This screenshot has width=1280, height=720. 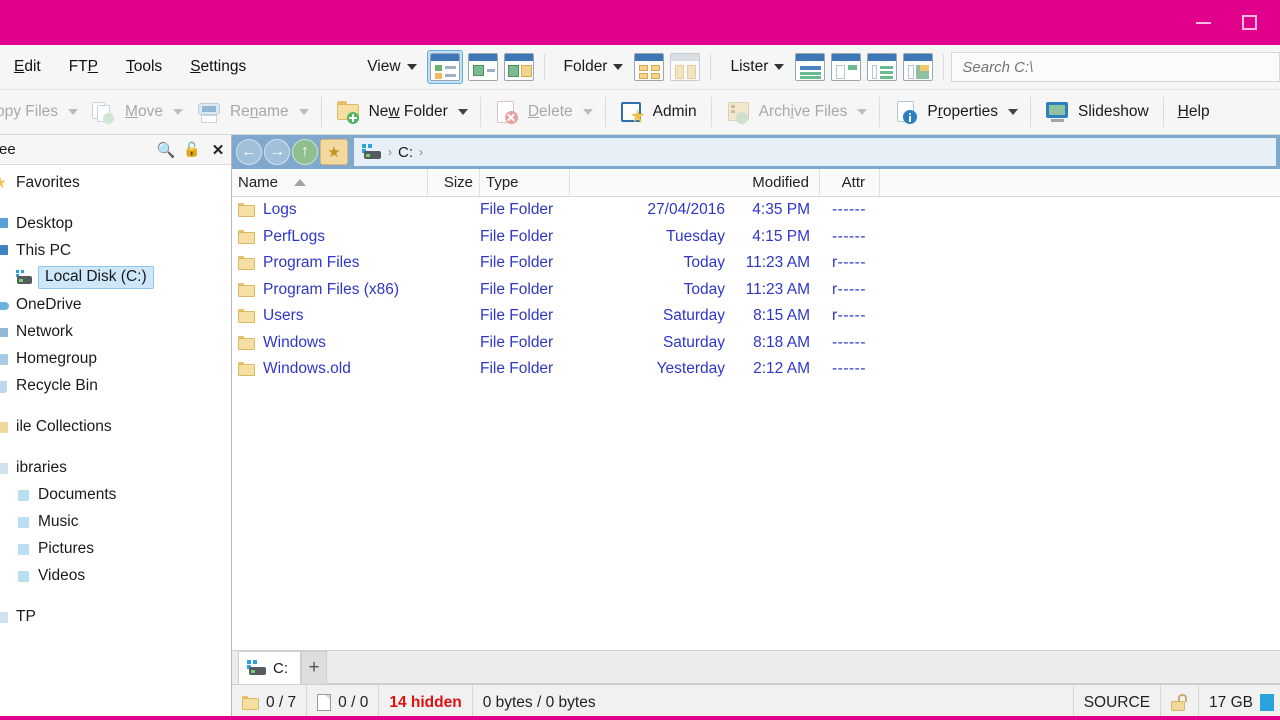 What do you see at coordinates (115, 331) in the screenshot?
I see `tree-item-network: Network` at bounding box center [115, 331].